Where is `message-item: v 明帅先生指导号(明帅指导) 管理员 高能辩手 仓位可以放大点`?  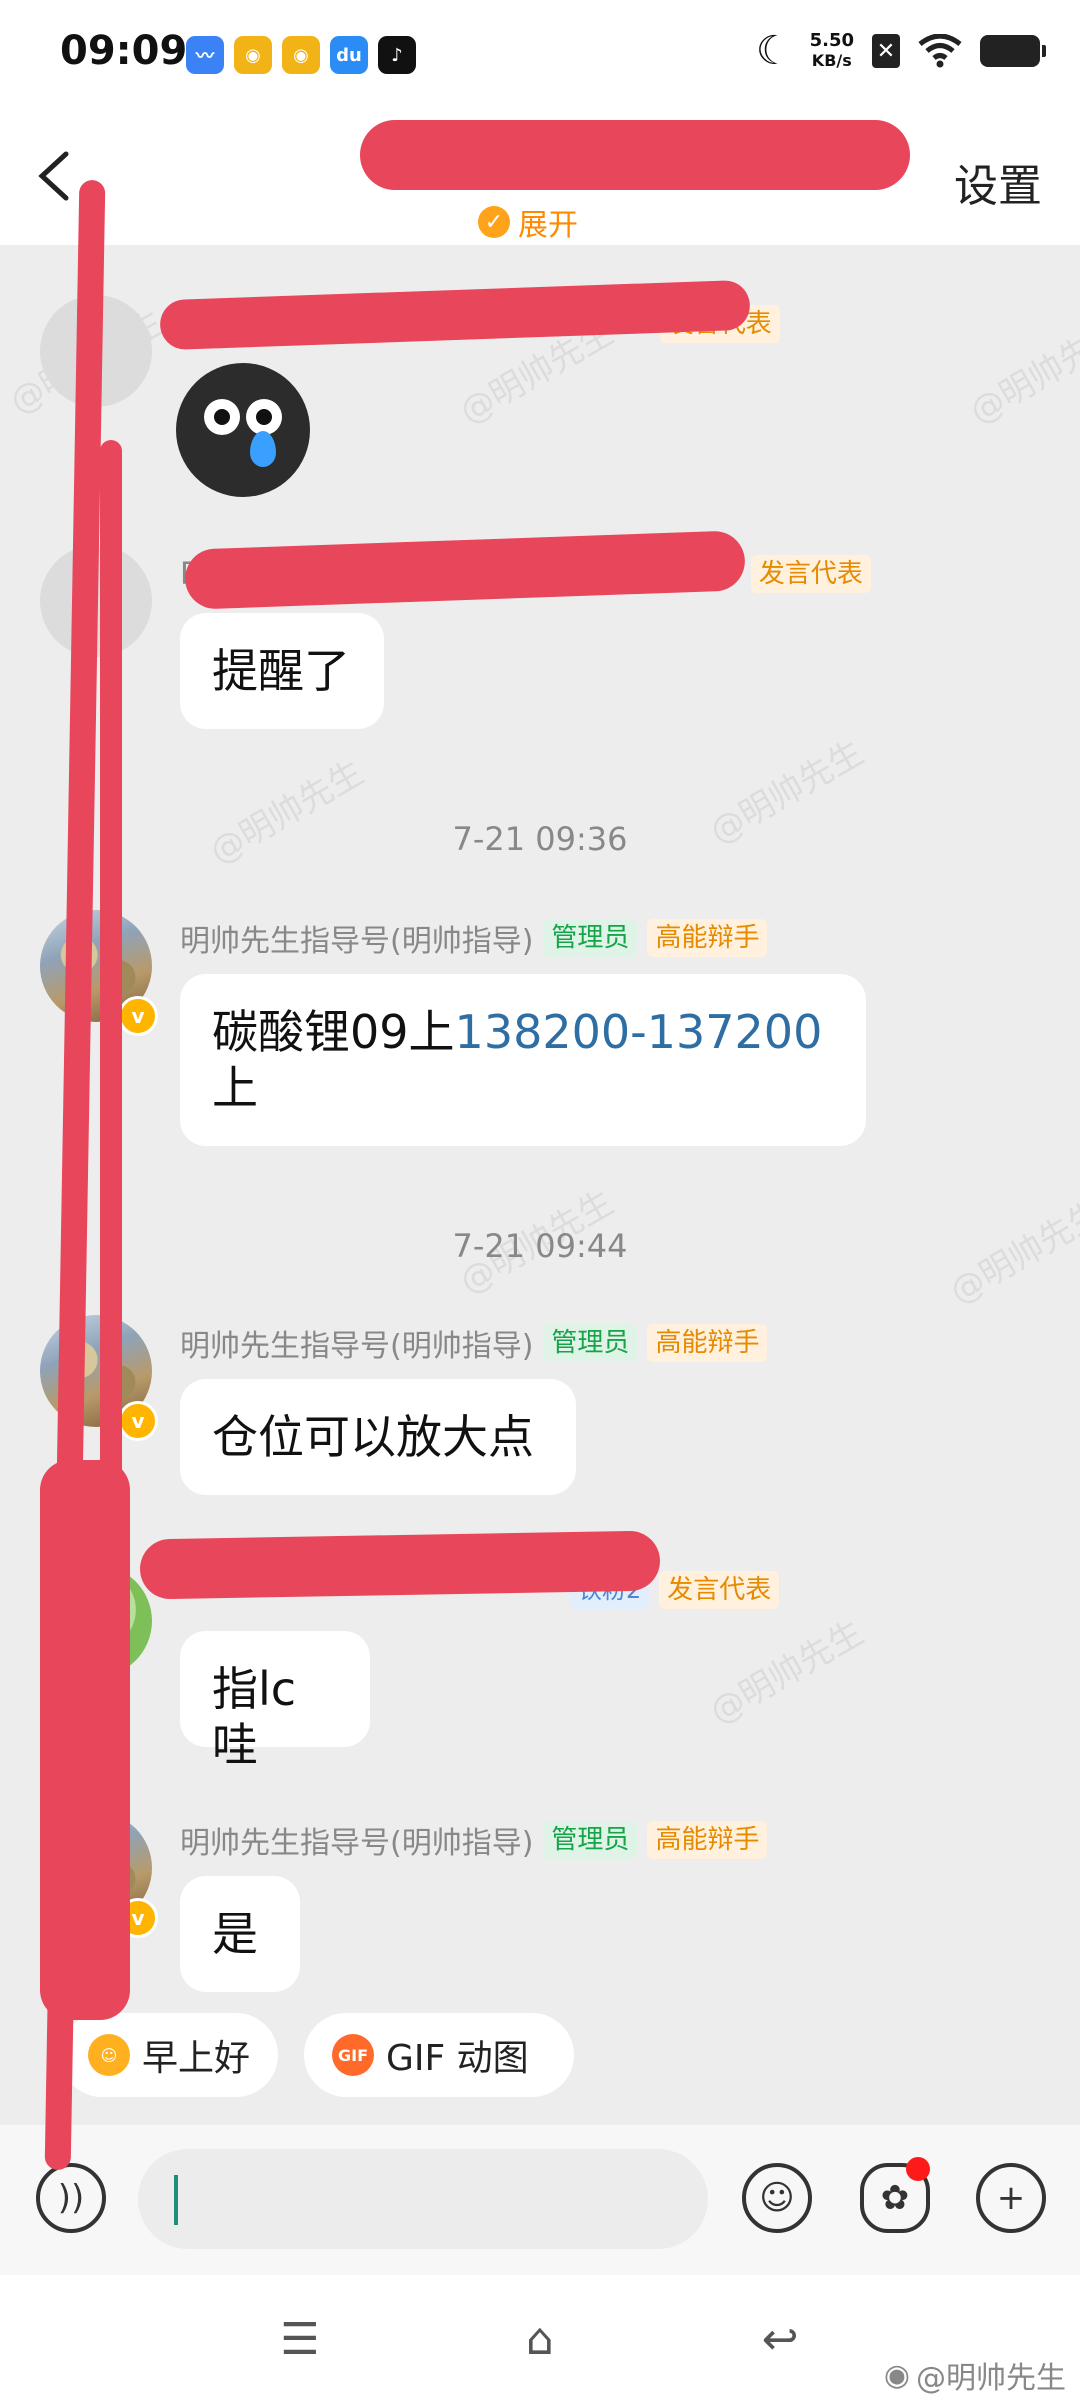
message-item: v 明帅先生指导号(明帅指导) 管理员 高能辩手 仓位可以放大点 is located at coordinates (540, 1425).